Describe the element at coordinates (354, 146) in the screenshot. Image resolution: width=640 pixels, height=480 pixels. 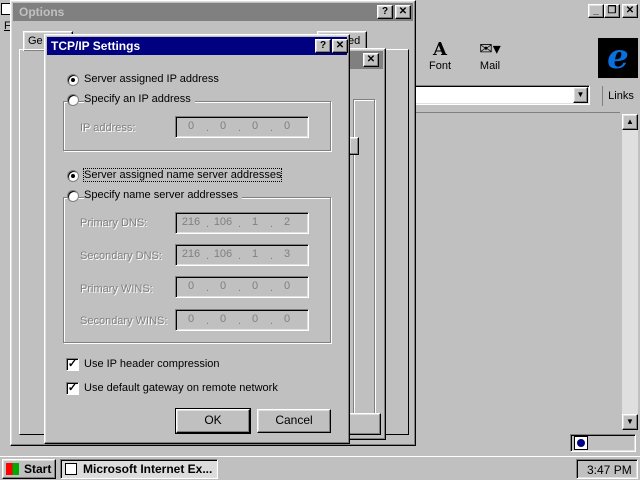
I see `dialup-button` at that location.